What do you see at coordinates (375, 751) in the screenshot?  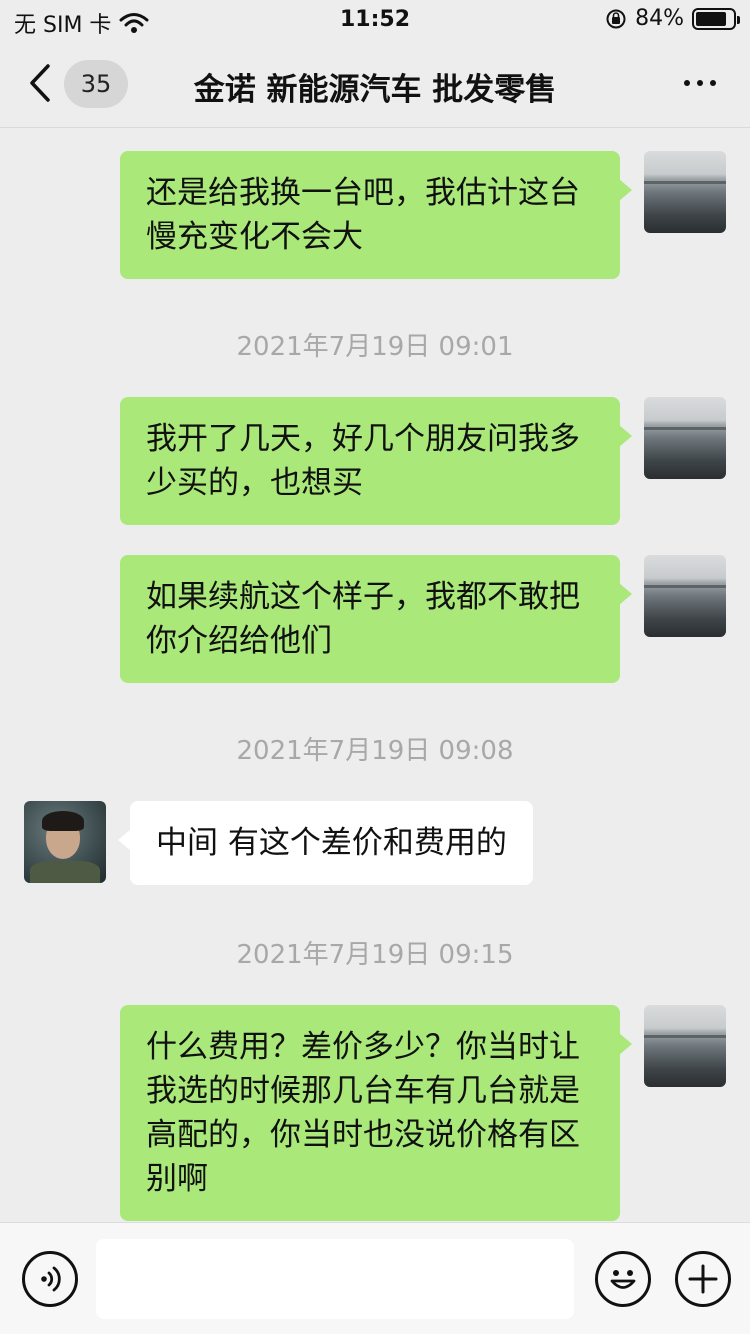 I see `message-timestamp: 2021年7月19日 09:08` at bounding box center [375, 751].